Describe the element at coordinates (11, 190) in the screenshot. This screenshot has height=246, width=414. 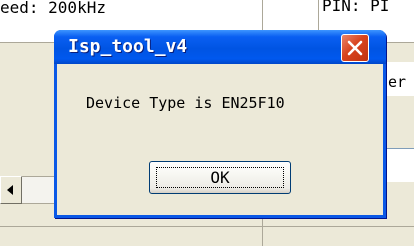
I see `scroll-left-arrow-icon` at that location.